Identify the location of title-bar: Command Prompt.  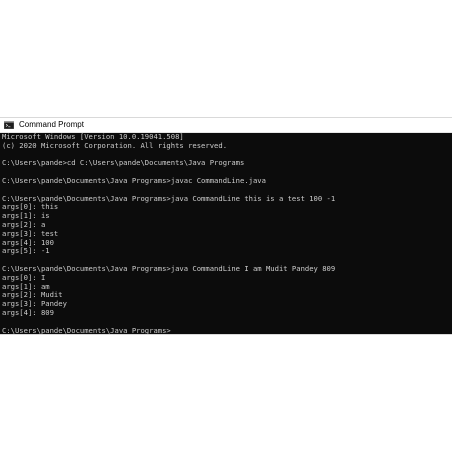
(226, 125).